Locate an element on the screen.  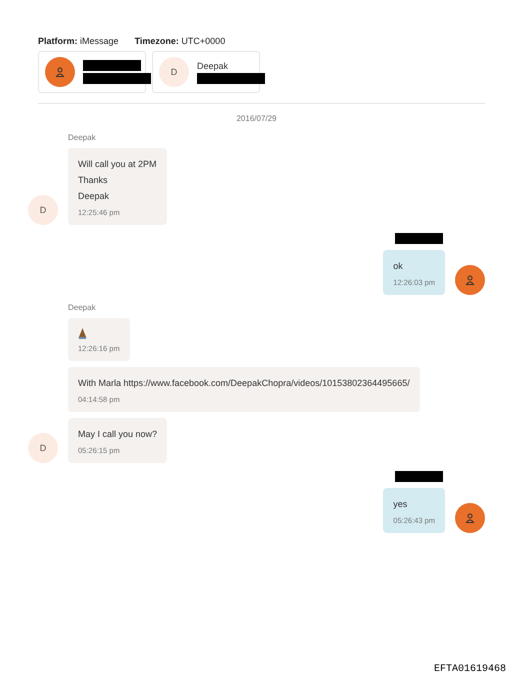
message-text: Will call you at 2PM is located at coordinates (117, 164).